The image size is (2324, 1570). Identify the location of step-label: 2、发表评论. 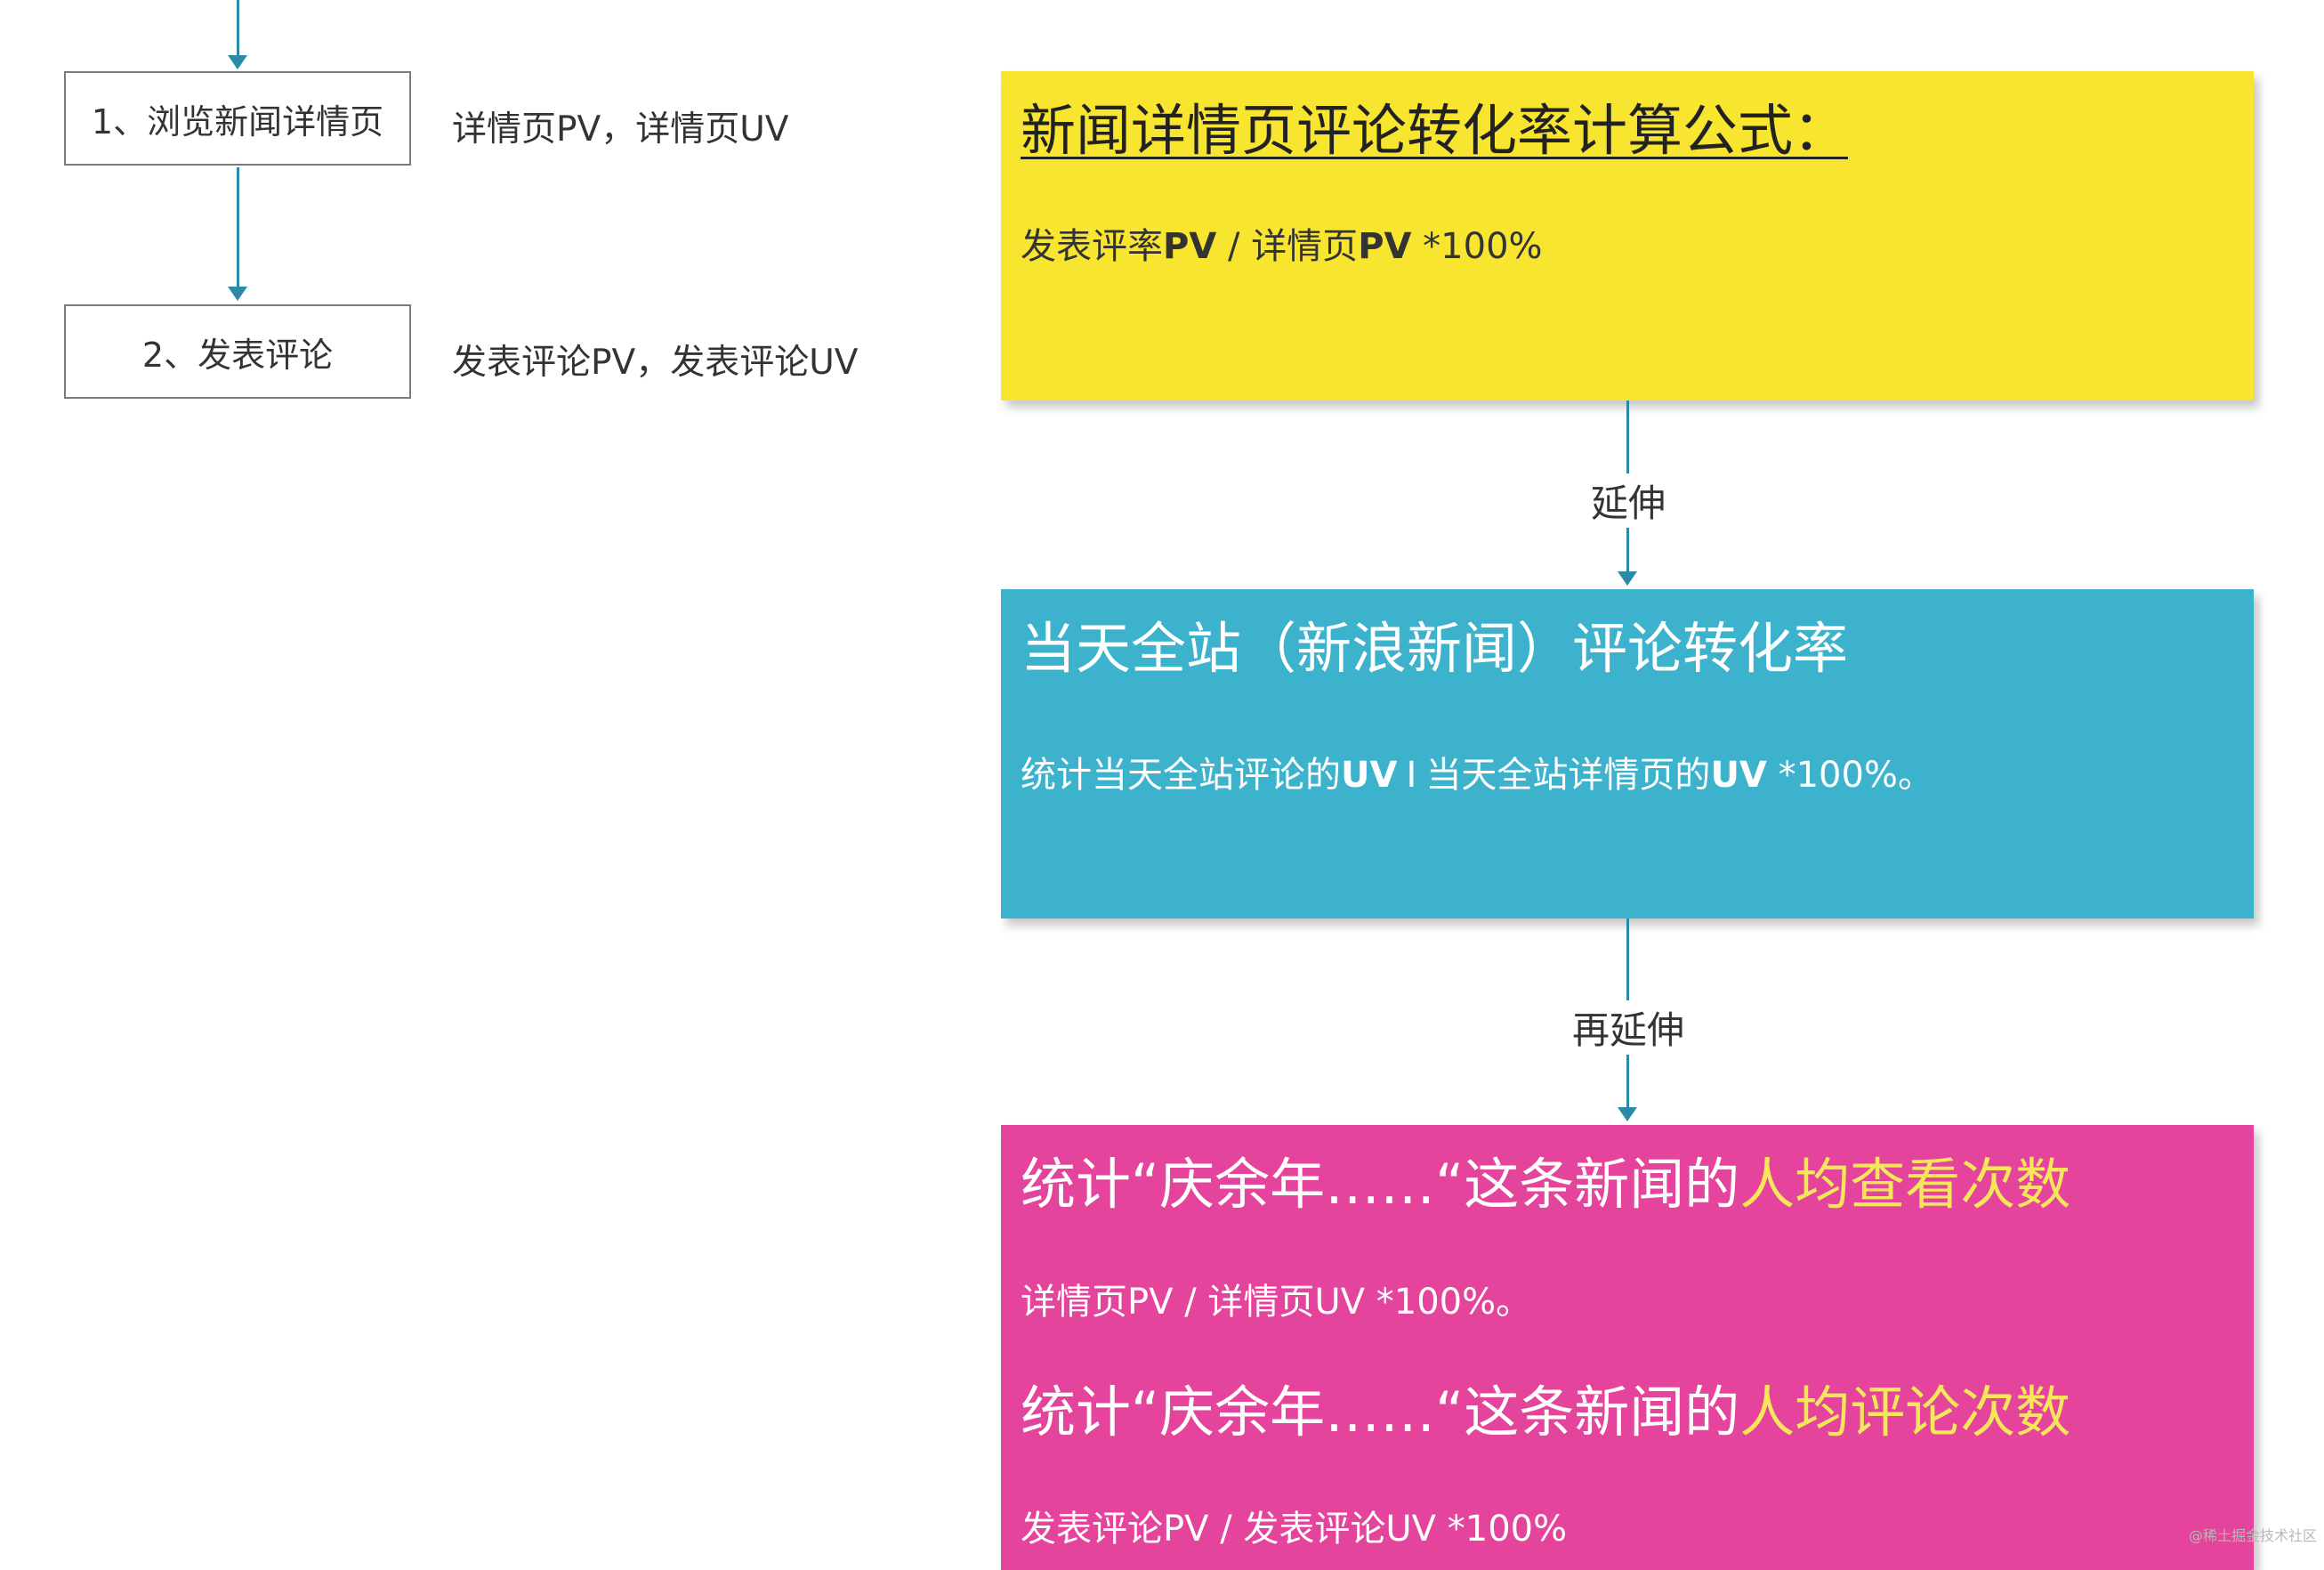
(237, 355).